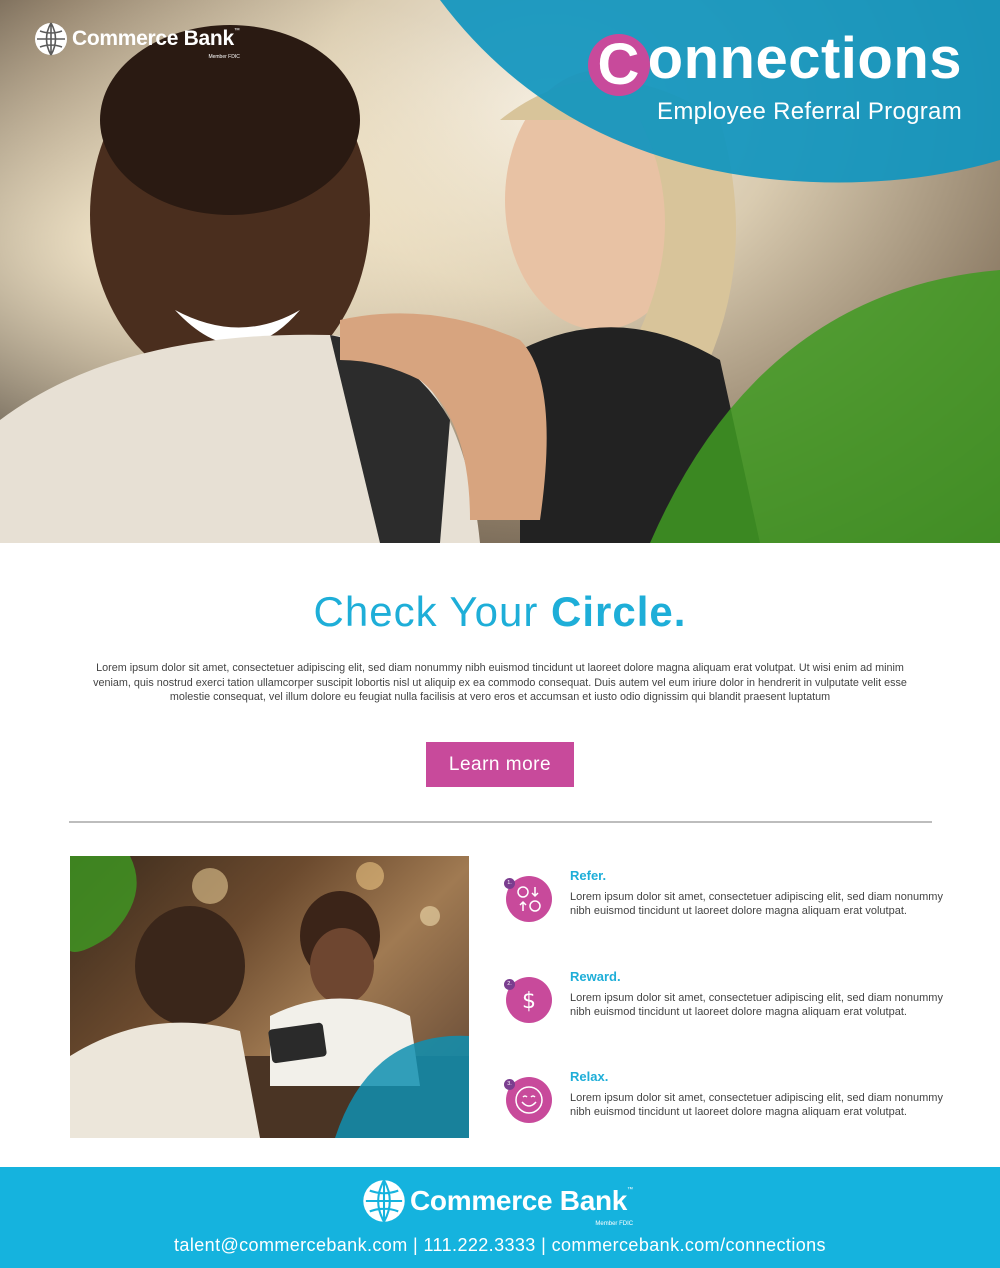 This screenshot has width=1000, height=1268. I want to click on title-initial-circle: C, so click(618, 65).